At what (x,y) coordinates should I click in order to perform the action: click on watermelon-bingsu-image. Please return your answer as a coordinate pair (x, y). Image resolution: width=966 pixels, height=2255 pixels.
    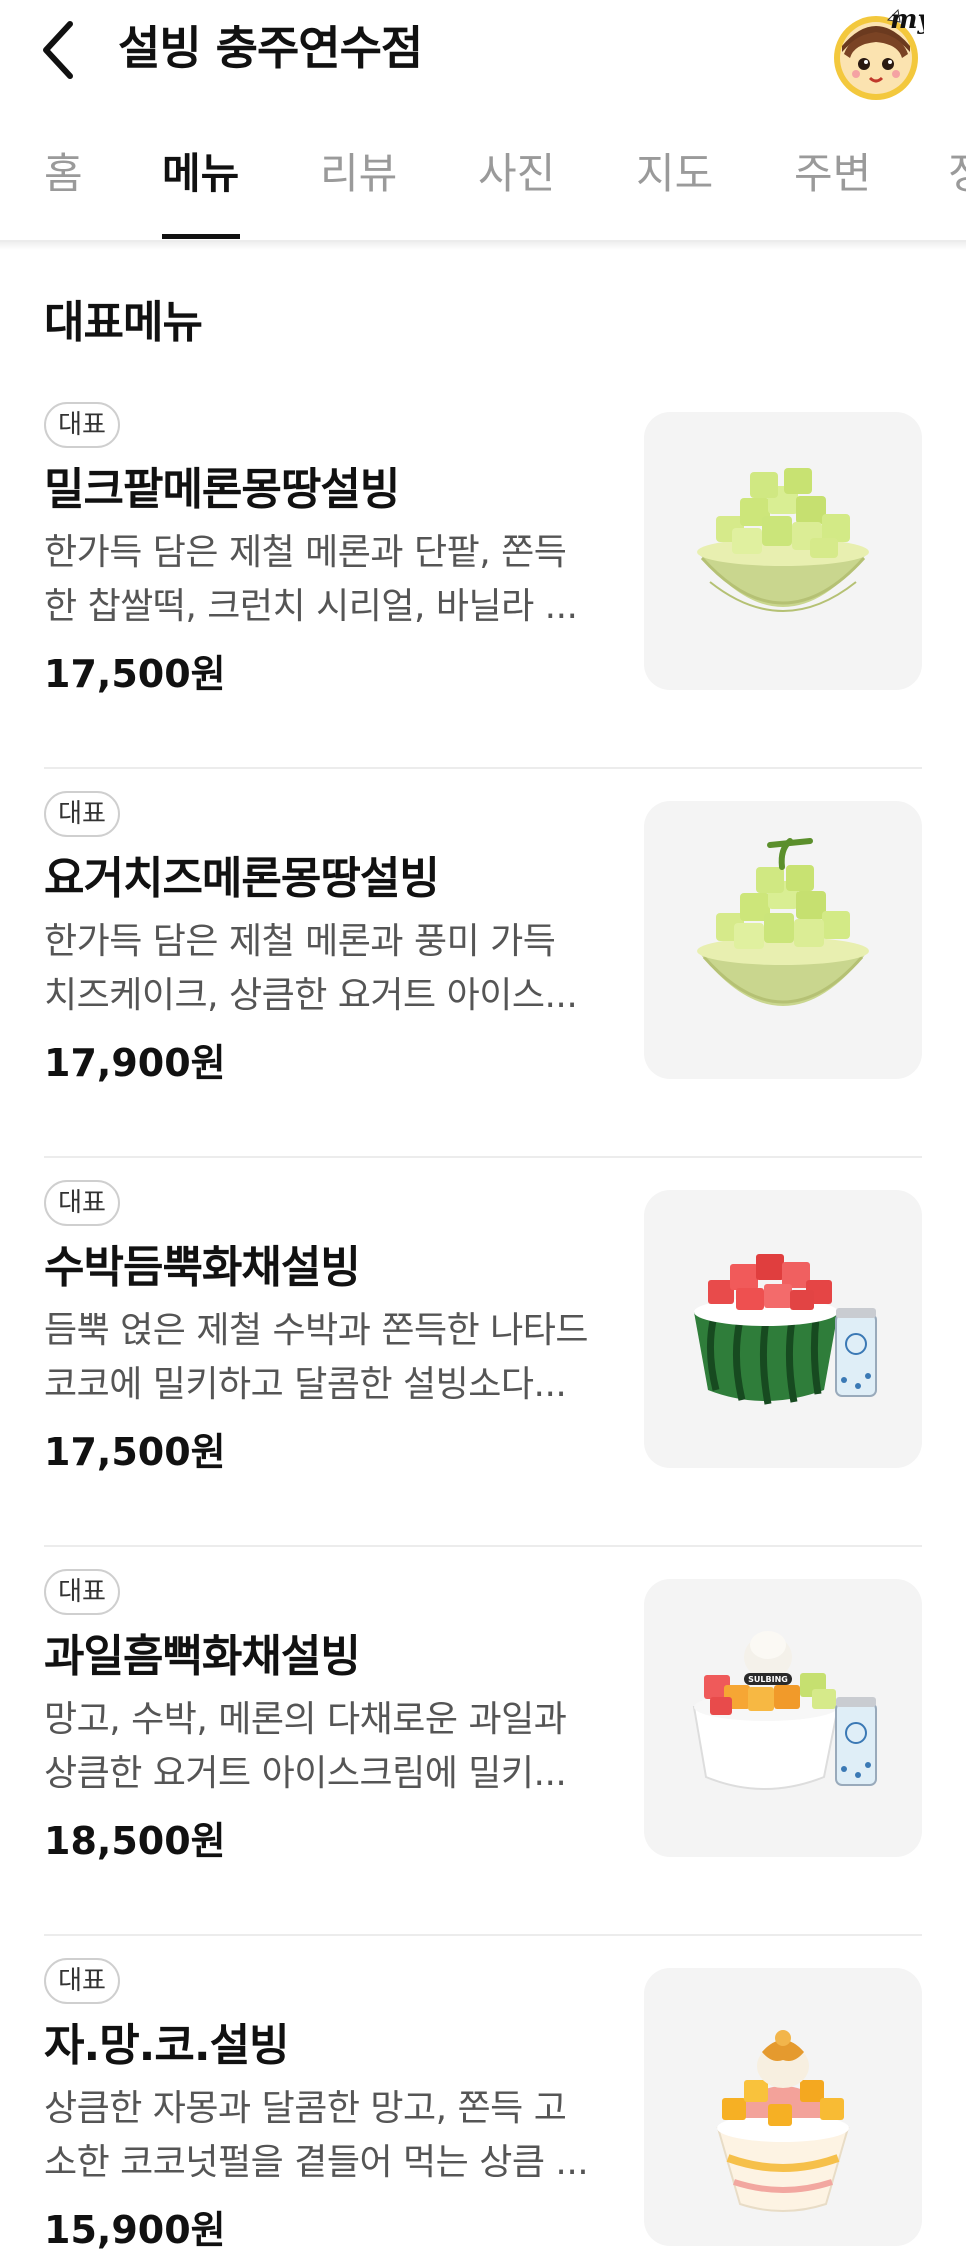
    Looking at the image, I should click on (783, 1329).